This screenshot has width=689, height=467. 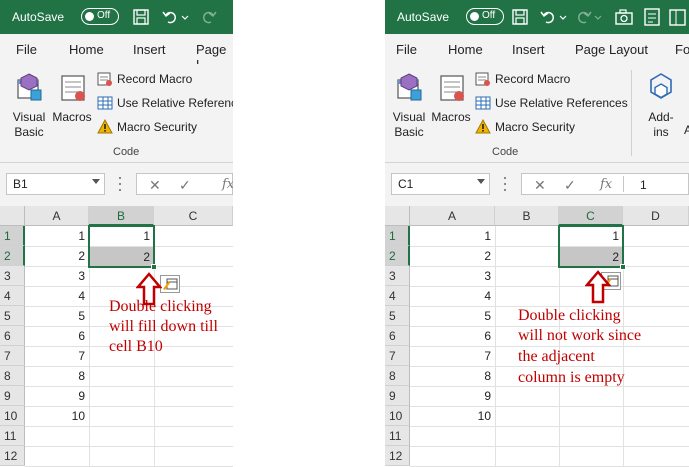 I want to click on camera-icon, so click(x=624, y=17).